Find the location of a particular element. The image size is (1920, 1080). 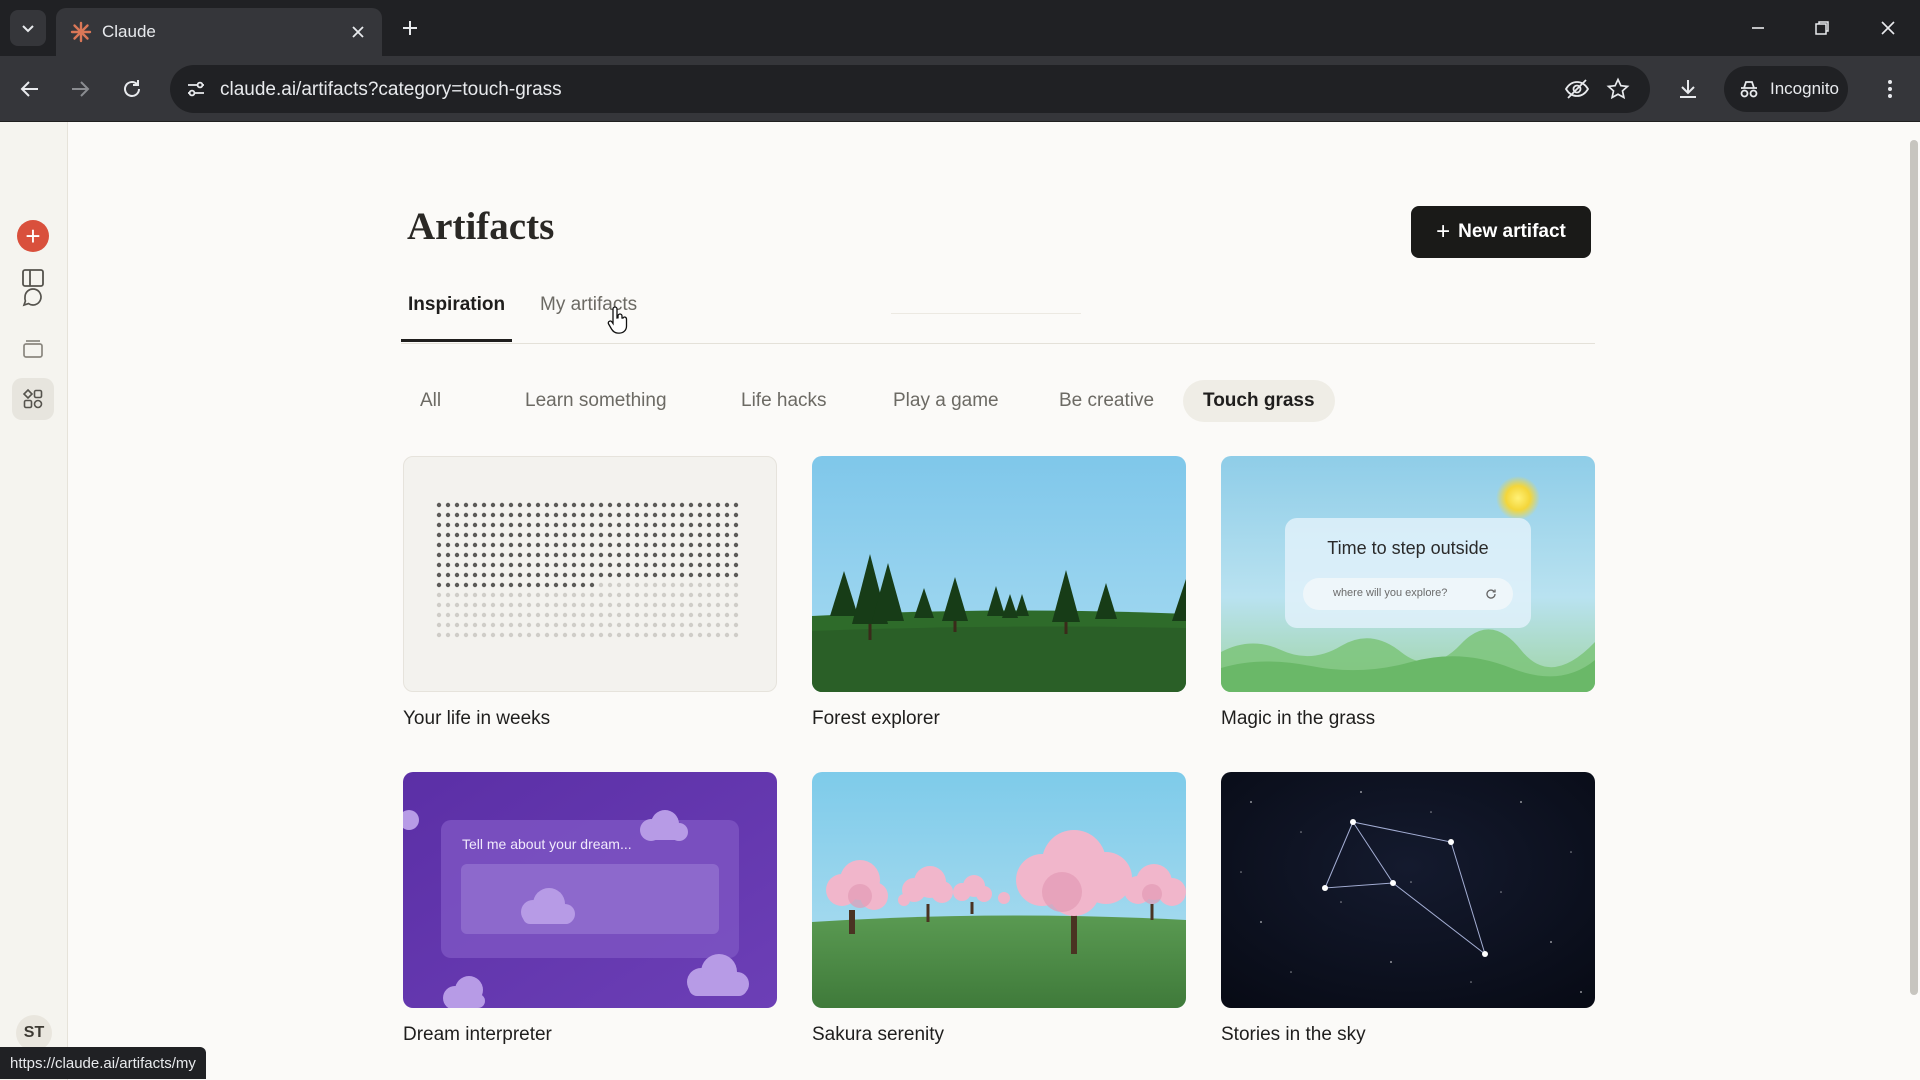

minimize-button is located at coordinates (1758, 28).